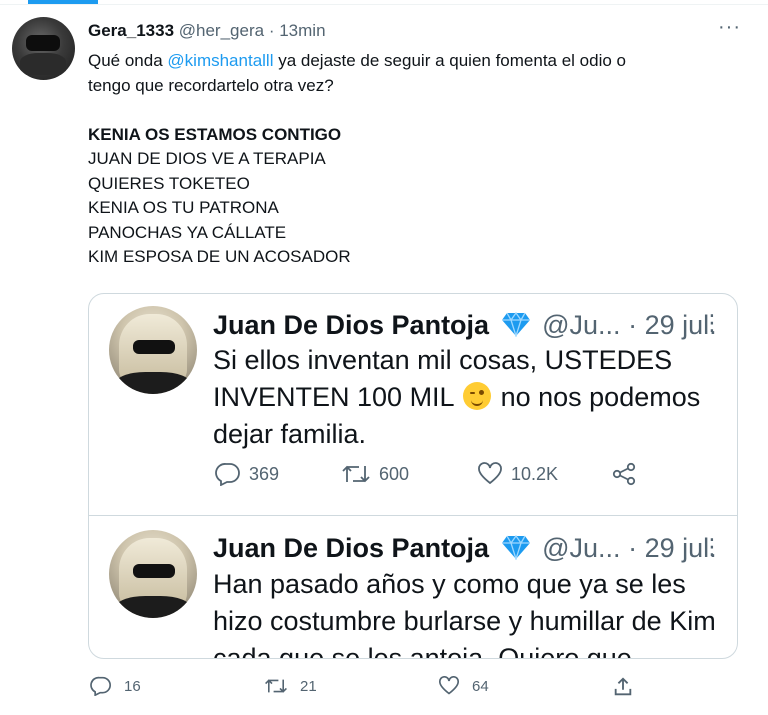  What do you see at coordinates (247, 474) in the screenshot?
I see `quoted-reply: 369` at bounding box center [247, 474].